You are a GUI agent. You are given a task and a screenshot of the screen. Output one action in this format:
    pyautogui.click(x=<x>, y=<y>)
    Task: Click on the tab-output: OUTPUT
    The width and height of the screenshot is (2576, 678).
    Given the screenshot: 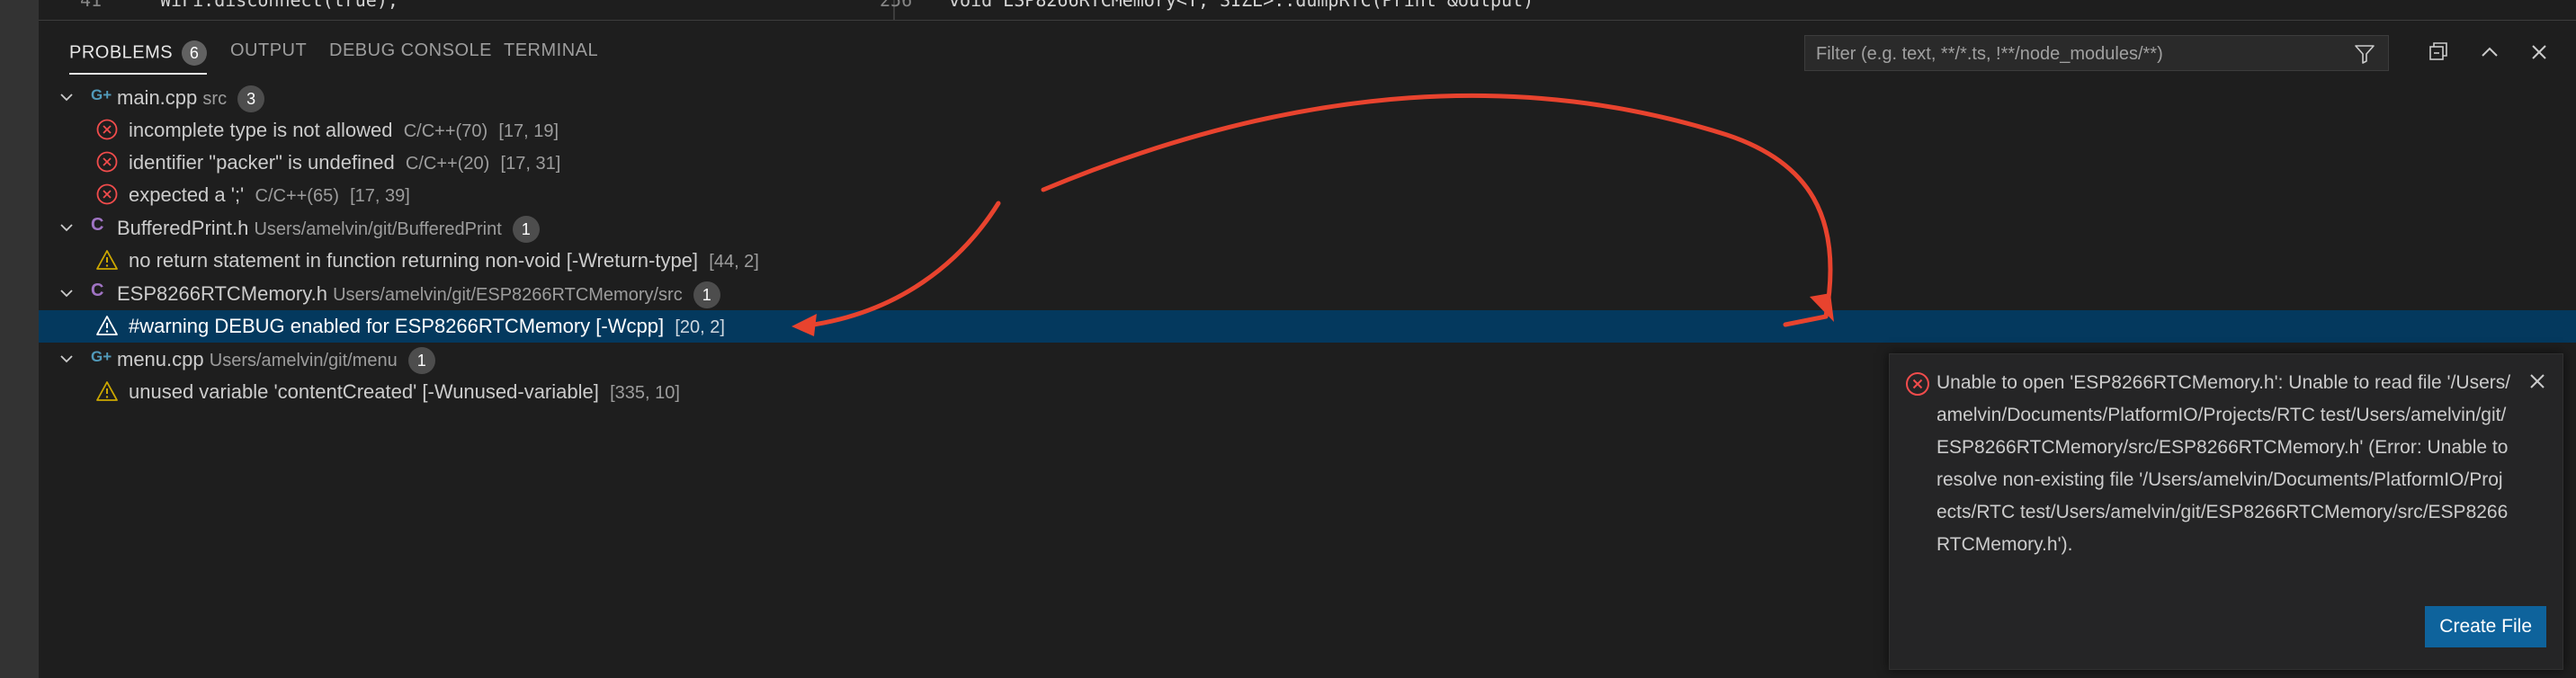 What is the action you would take?
    pyautogui.click(x=268, y=50)
    